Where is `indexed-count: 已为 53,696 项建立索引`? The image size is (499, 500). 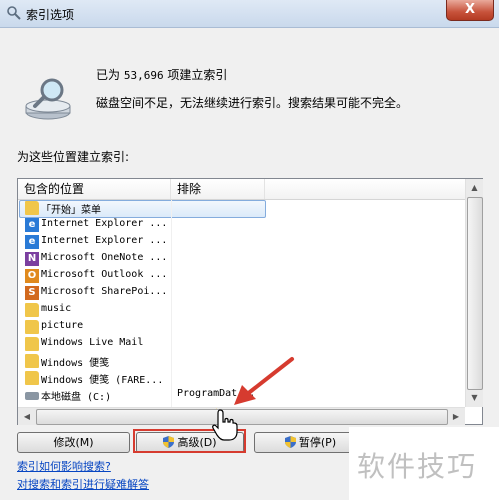
indexed-count: 已为 53,696 项建立索引 is located at coordinates (161, 74).